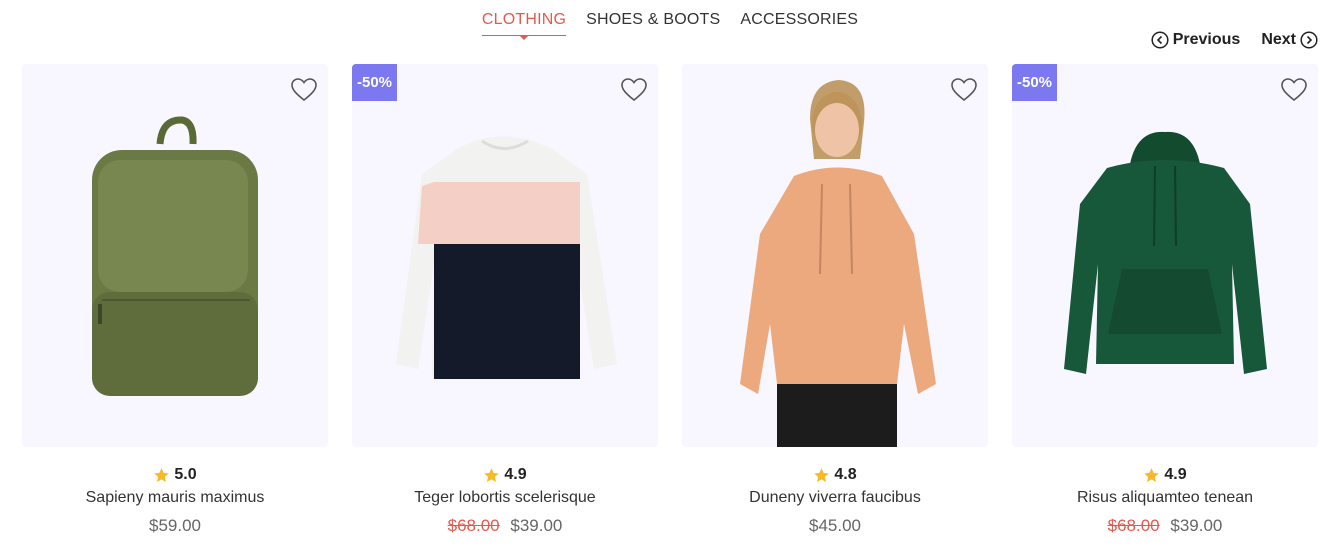 This screenshot has width=1340, height=554. I want to click on rating-value: 4.8, so click(845, 474).